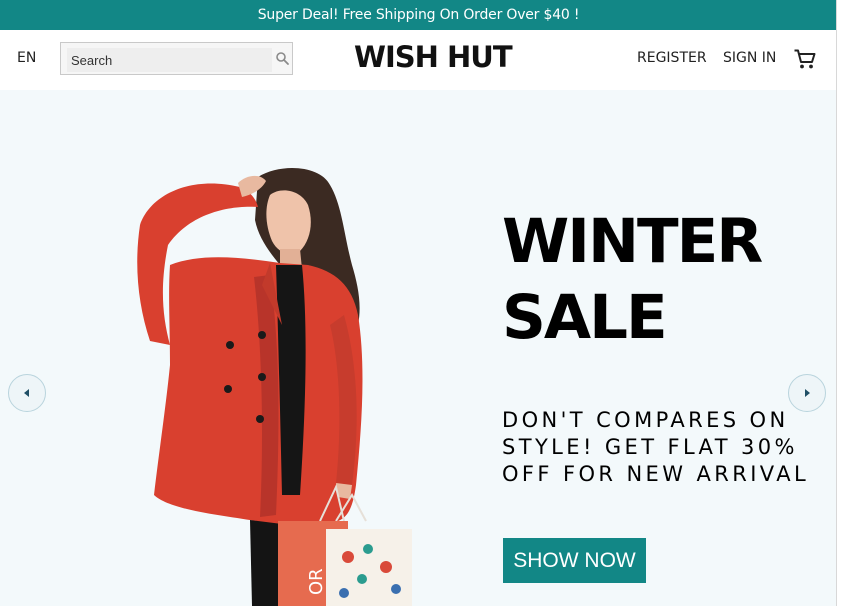 The width and height of the screenshot is (841, 606). I want to click on search-input, so click(169, 60).